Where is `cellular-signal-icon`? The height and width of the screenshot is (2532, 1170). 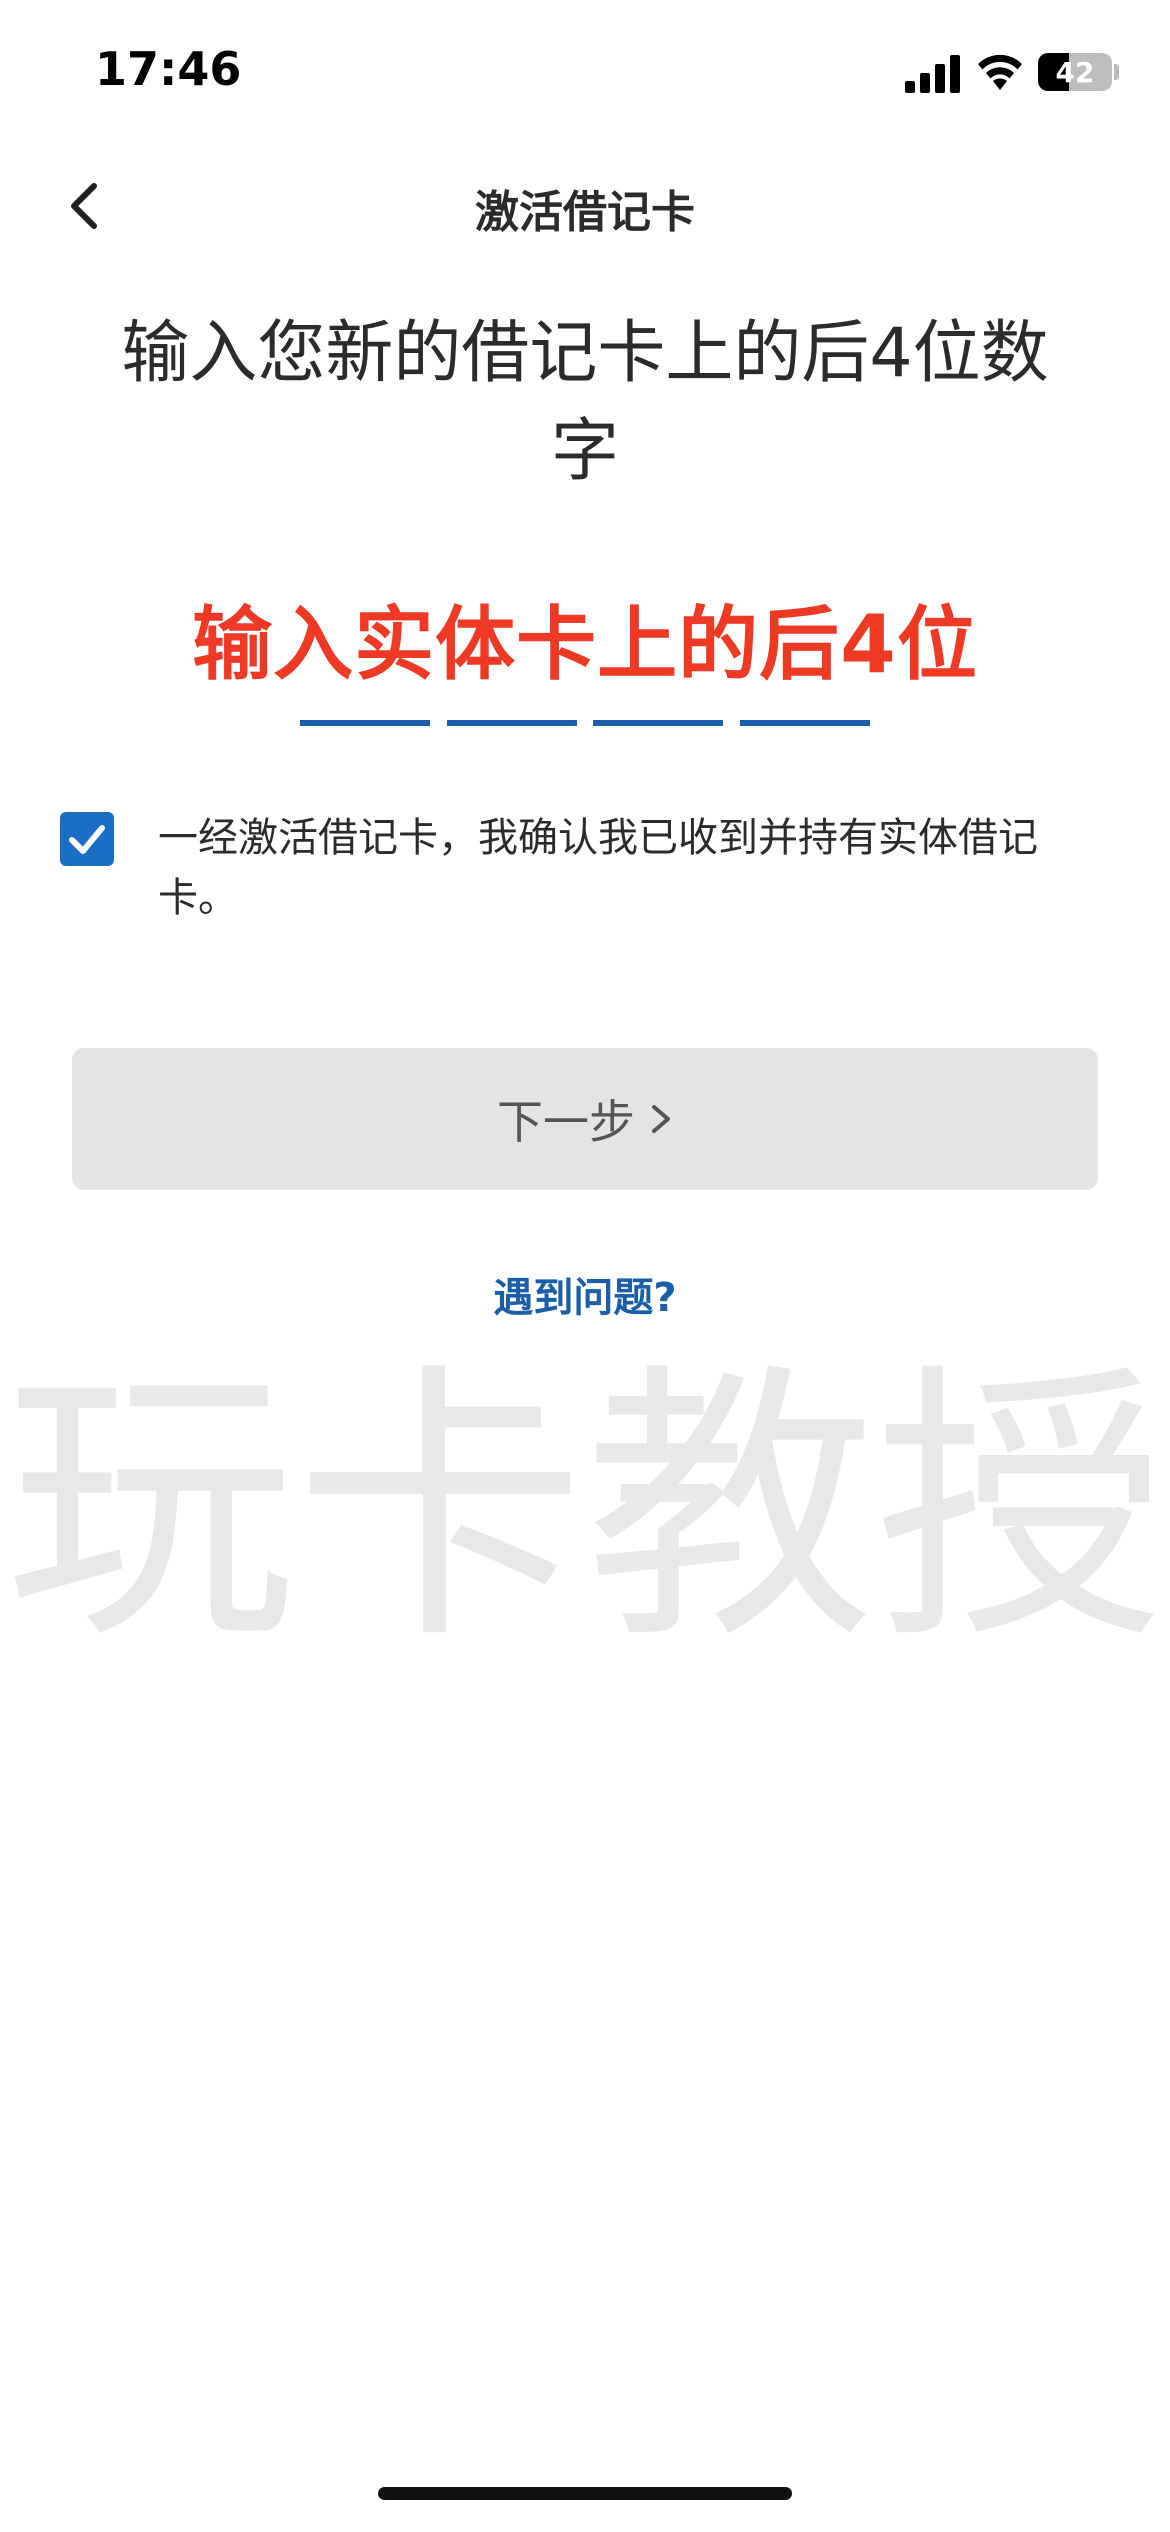
cellular-signal-icon is located at coordinates (932, 74).